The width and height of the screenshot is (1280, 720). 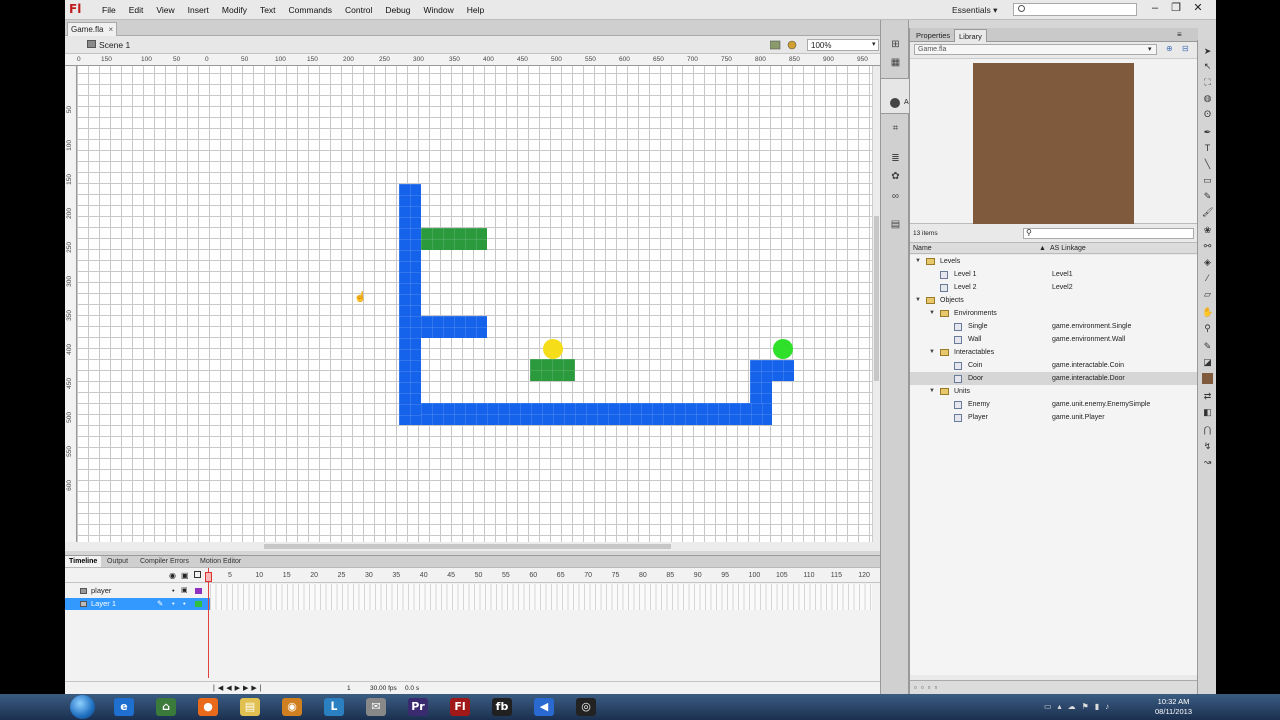 I want to click on motion-presets-icon: ∞, so click(x=895, y=197).